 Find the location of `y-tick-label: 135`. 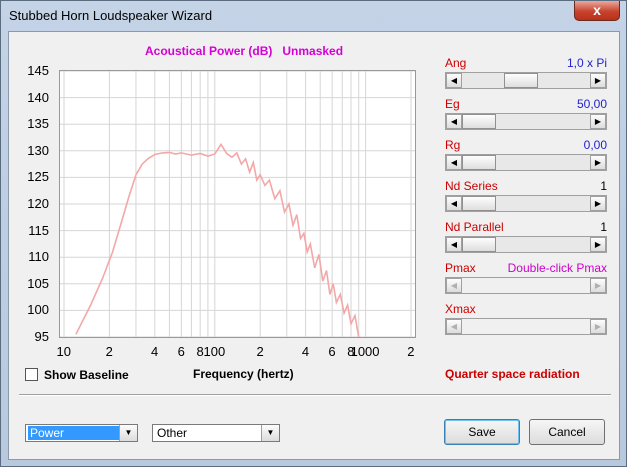

y-tick-label: 135 is located at coordinates (38, 124).